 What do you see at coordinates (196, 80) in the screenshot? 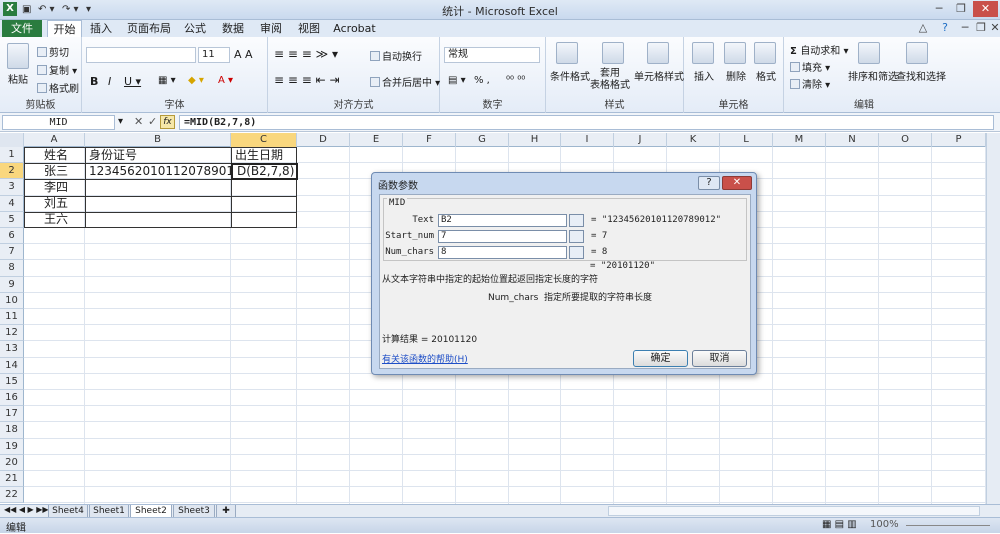
I see `fill-color-icon: ◆ ▾` at bounding box center [196, 80].